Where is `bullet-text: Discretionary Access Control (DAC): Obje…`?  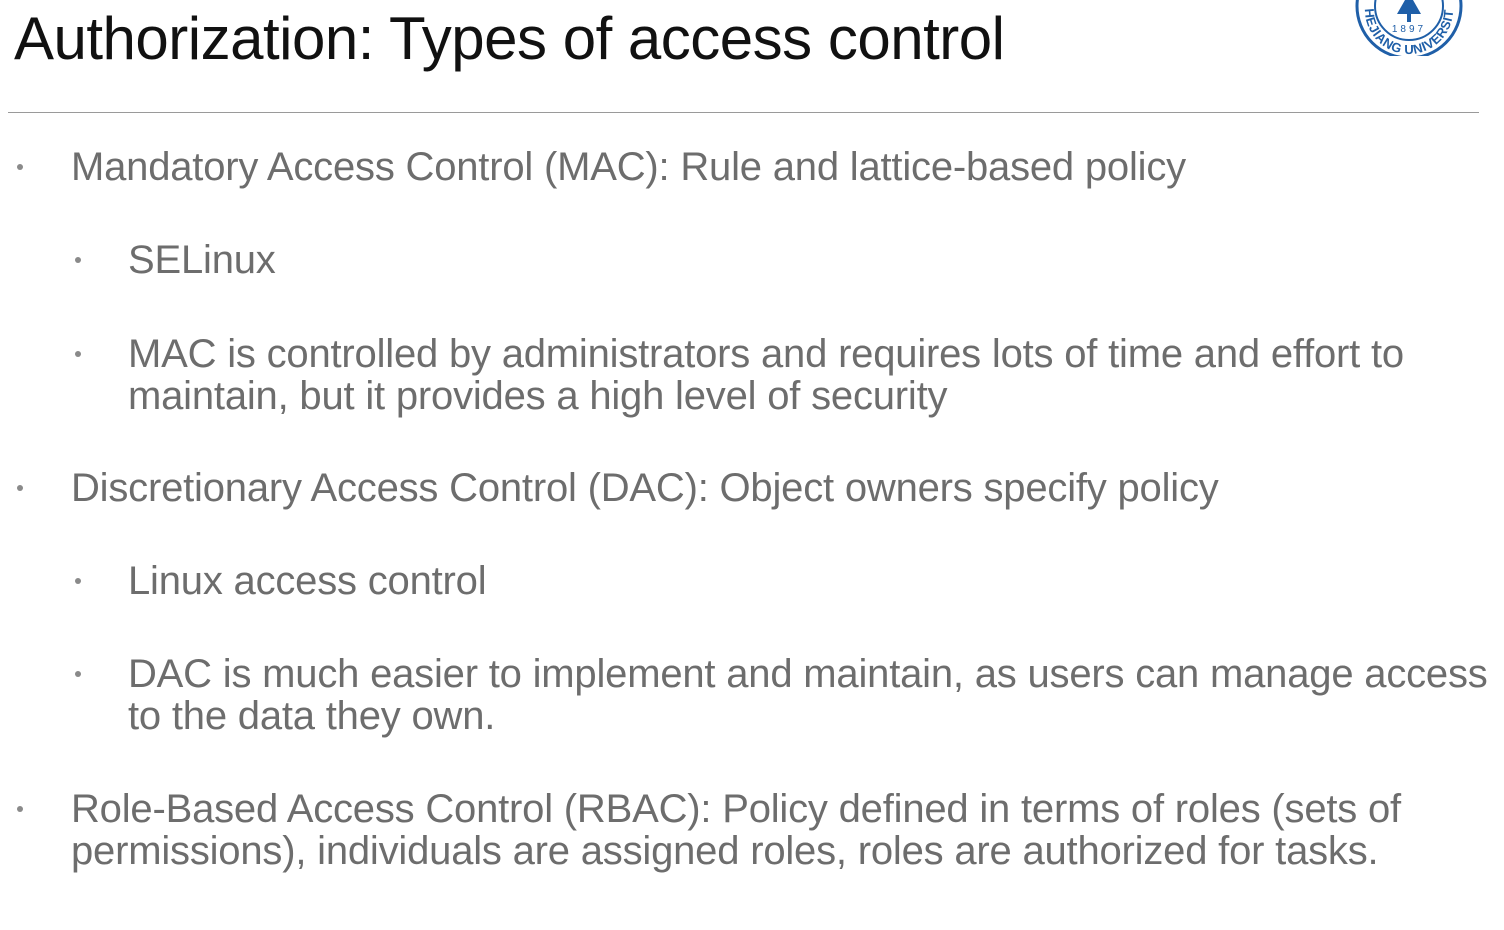
bullet-text: Discretionary Access Control (DAC): Obje… is located at coordinates (645, 488).